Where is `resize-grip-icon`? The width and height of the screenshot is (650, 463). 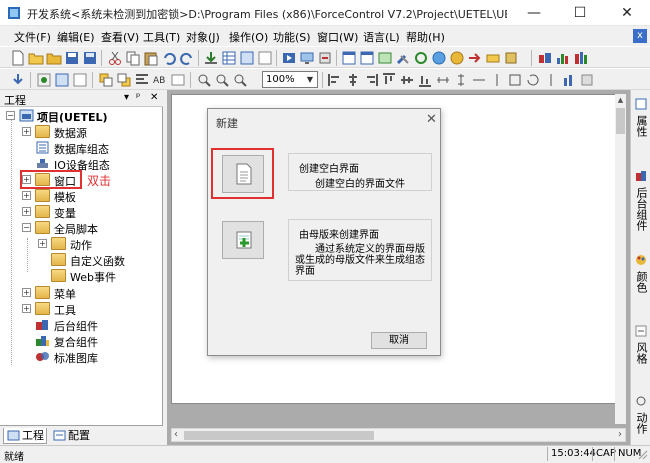 resize-grip-icon is located at coordinates (643, 455).